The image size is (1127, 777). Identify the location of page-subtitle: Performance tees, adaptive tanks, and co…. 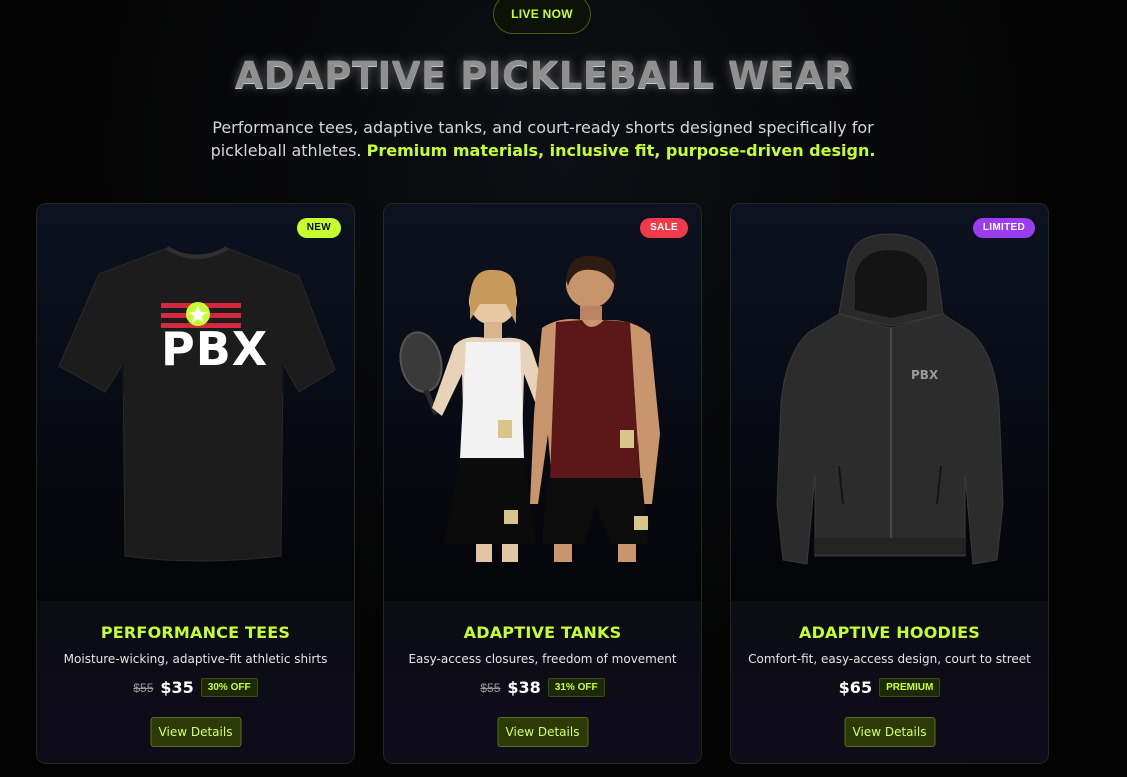
(543, 139).